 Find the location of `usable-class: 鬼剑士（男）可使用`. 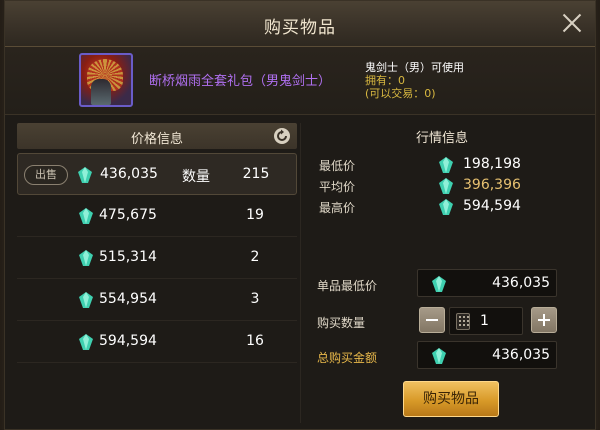

usable-class: 鬼剑士（男）可使用 is located at coordinates (414, 67).